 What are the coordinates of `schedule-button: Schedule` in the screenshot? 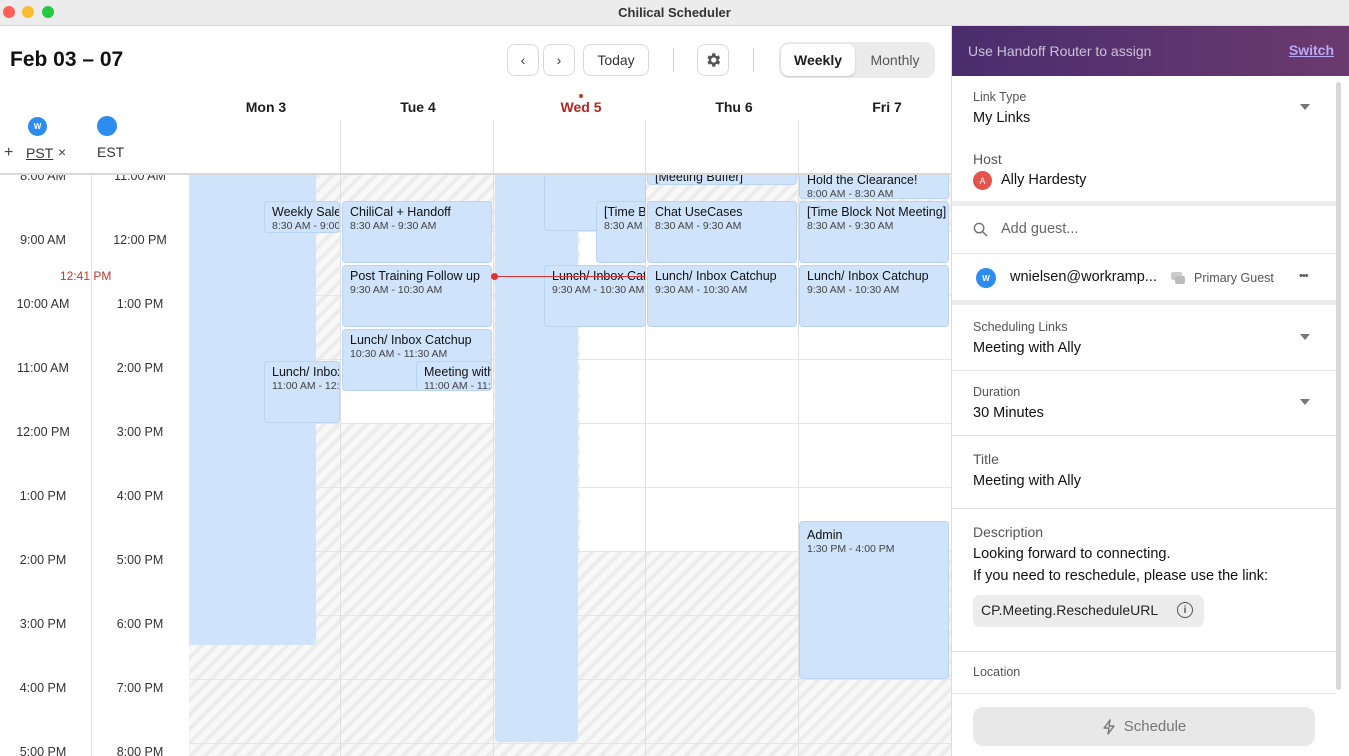 It's located at (1144, 726).